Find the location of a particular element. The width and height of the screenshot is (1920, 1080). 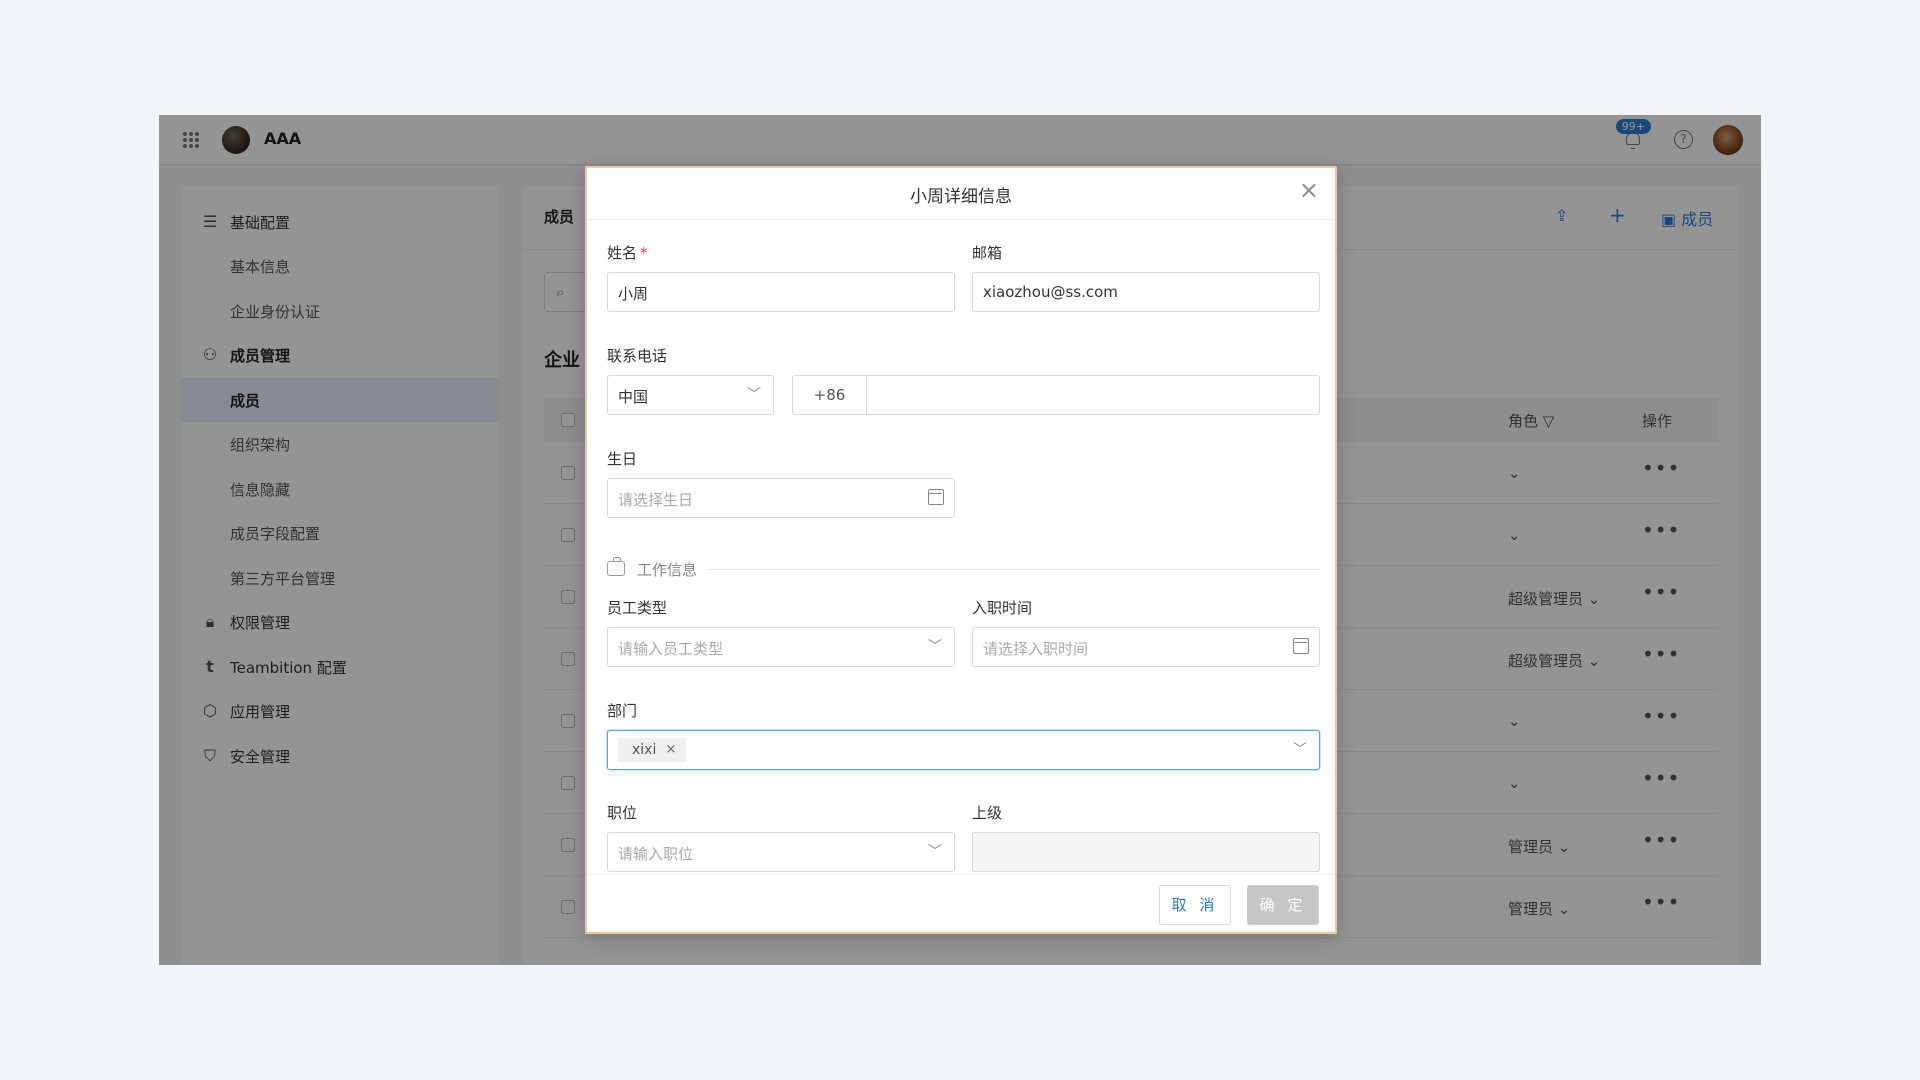

name-value: 小周 is located at coordinates (633, 294).